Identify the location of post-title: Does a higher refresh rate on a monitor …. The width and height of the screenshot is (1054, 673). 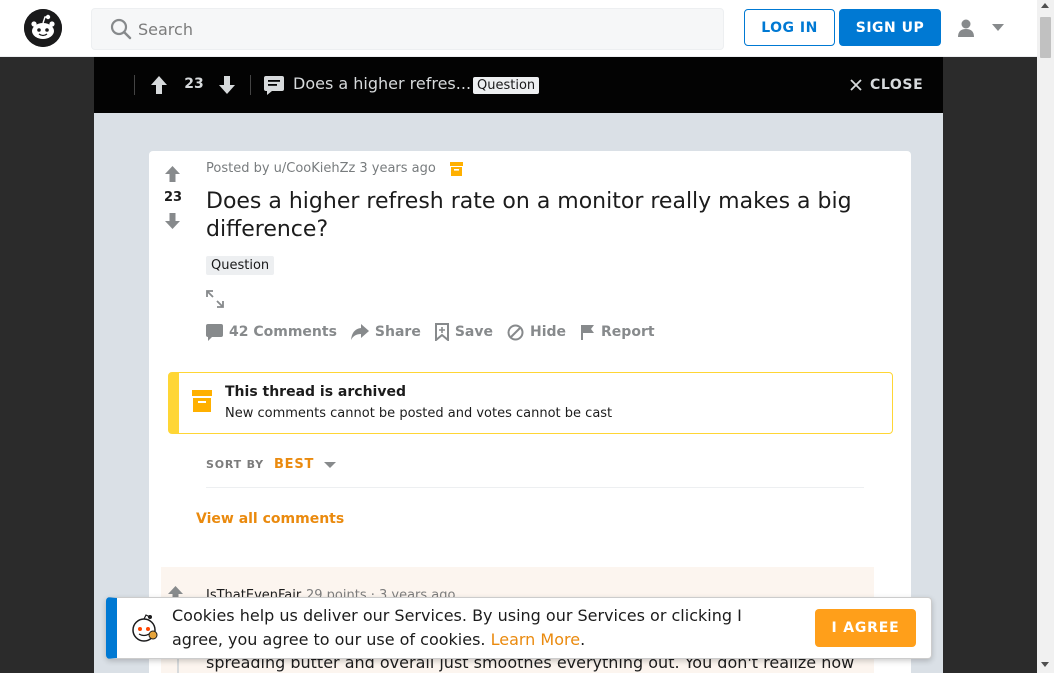
(536, 216).